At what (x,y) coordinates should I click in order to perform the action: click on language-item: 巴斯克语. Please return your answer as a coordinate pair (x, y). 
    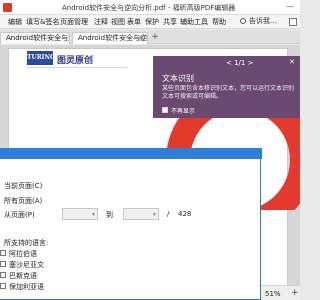
    Looking at the image, I should click on (23, 276).